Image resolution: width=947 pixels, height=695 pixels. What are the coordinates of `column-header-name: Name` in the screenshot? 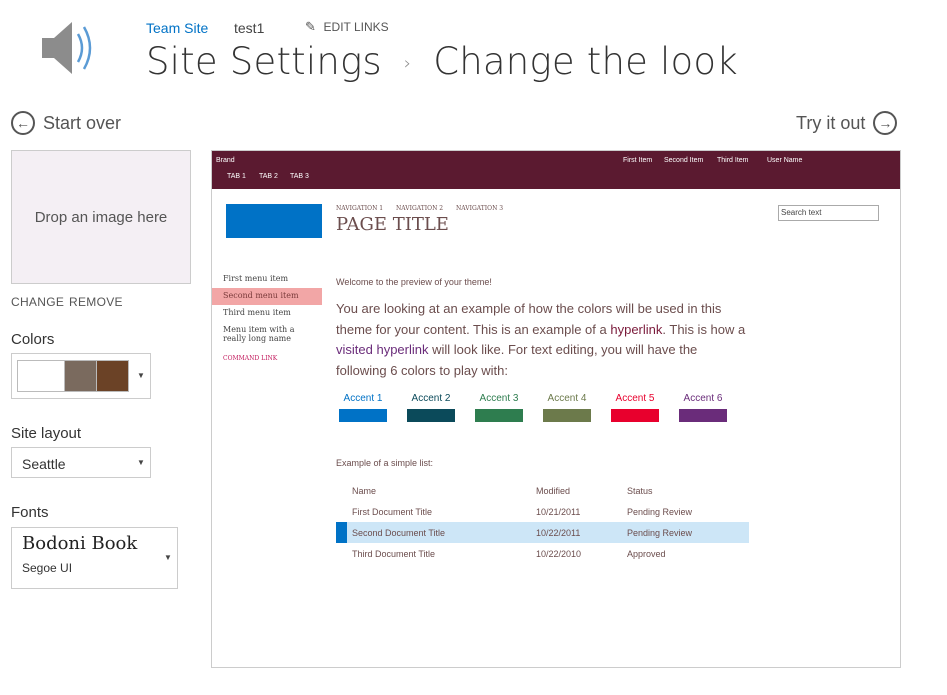 It's located at (364, 491).